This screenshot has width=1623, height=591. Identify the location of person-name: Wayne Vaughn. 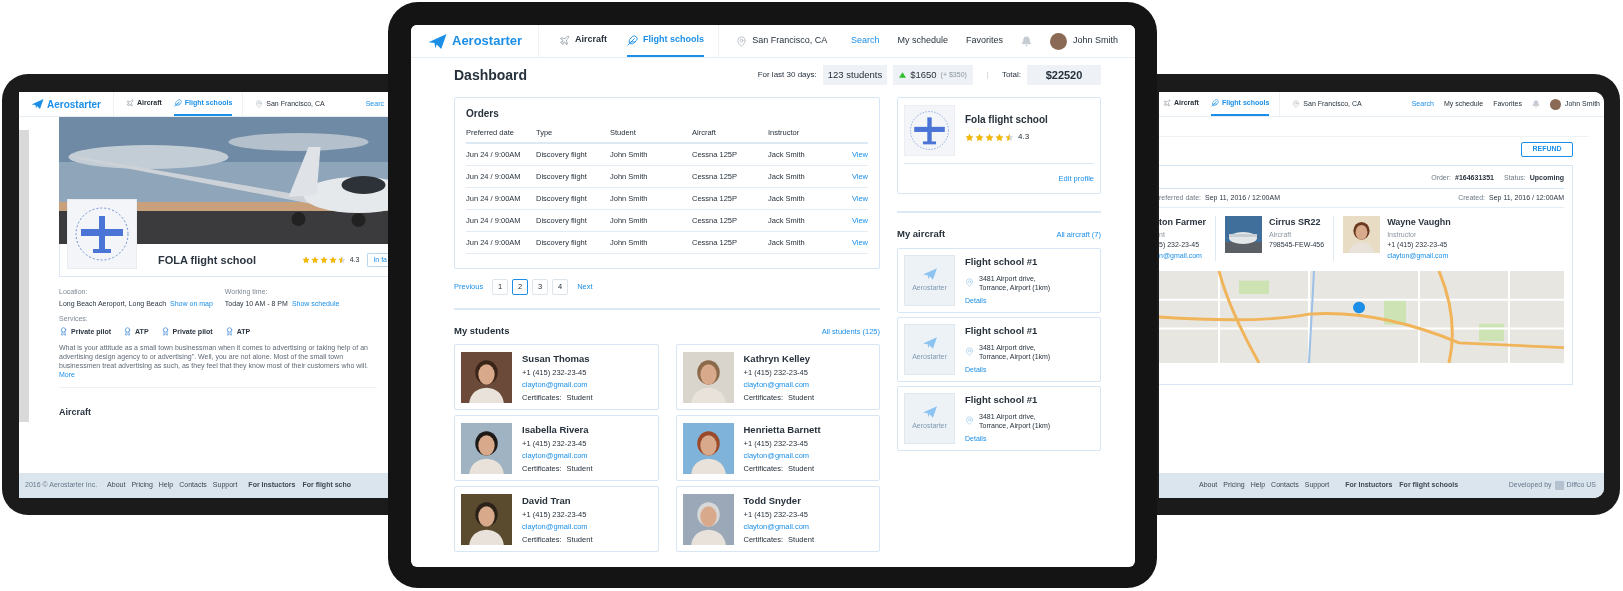
(1419, 222).